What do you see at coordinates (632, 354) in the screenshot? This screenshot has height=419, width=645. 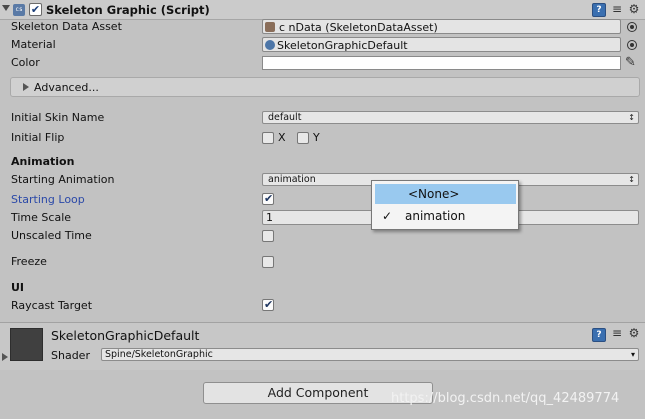 I see `dropdown-arrow-icon: ▾` at bounding box center [632, 354].